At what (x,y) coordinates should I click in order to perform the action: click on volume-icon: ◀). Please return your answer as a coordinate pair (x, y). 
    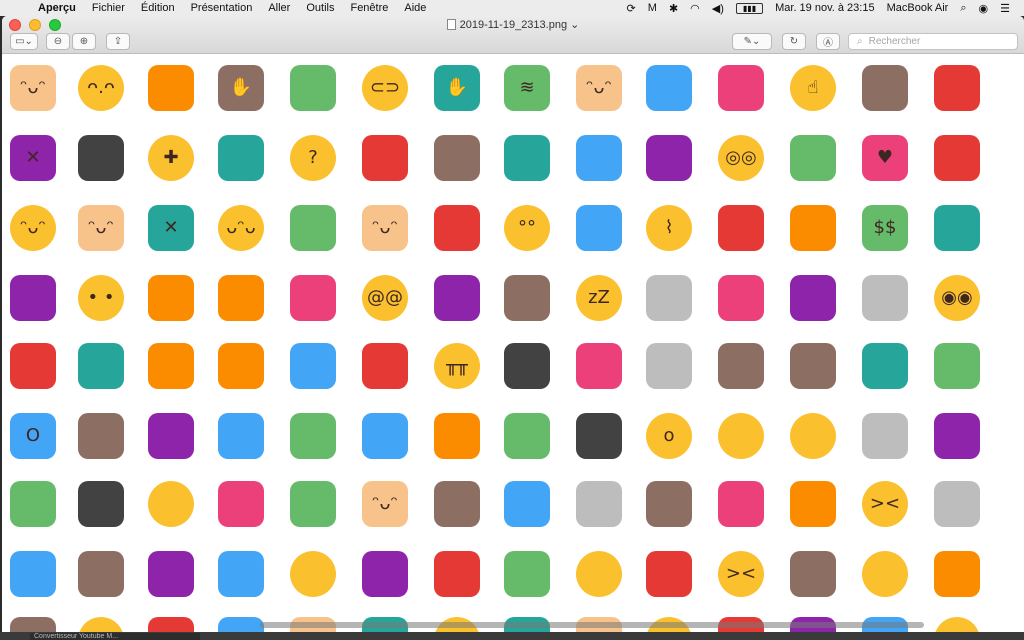
    Looking at the image, I should click on (718, 8).